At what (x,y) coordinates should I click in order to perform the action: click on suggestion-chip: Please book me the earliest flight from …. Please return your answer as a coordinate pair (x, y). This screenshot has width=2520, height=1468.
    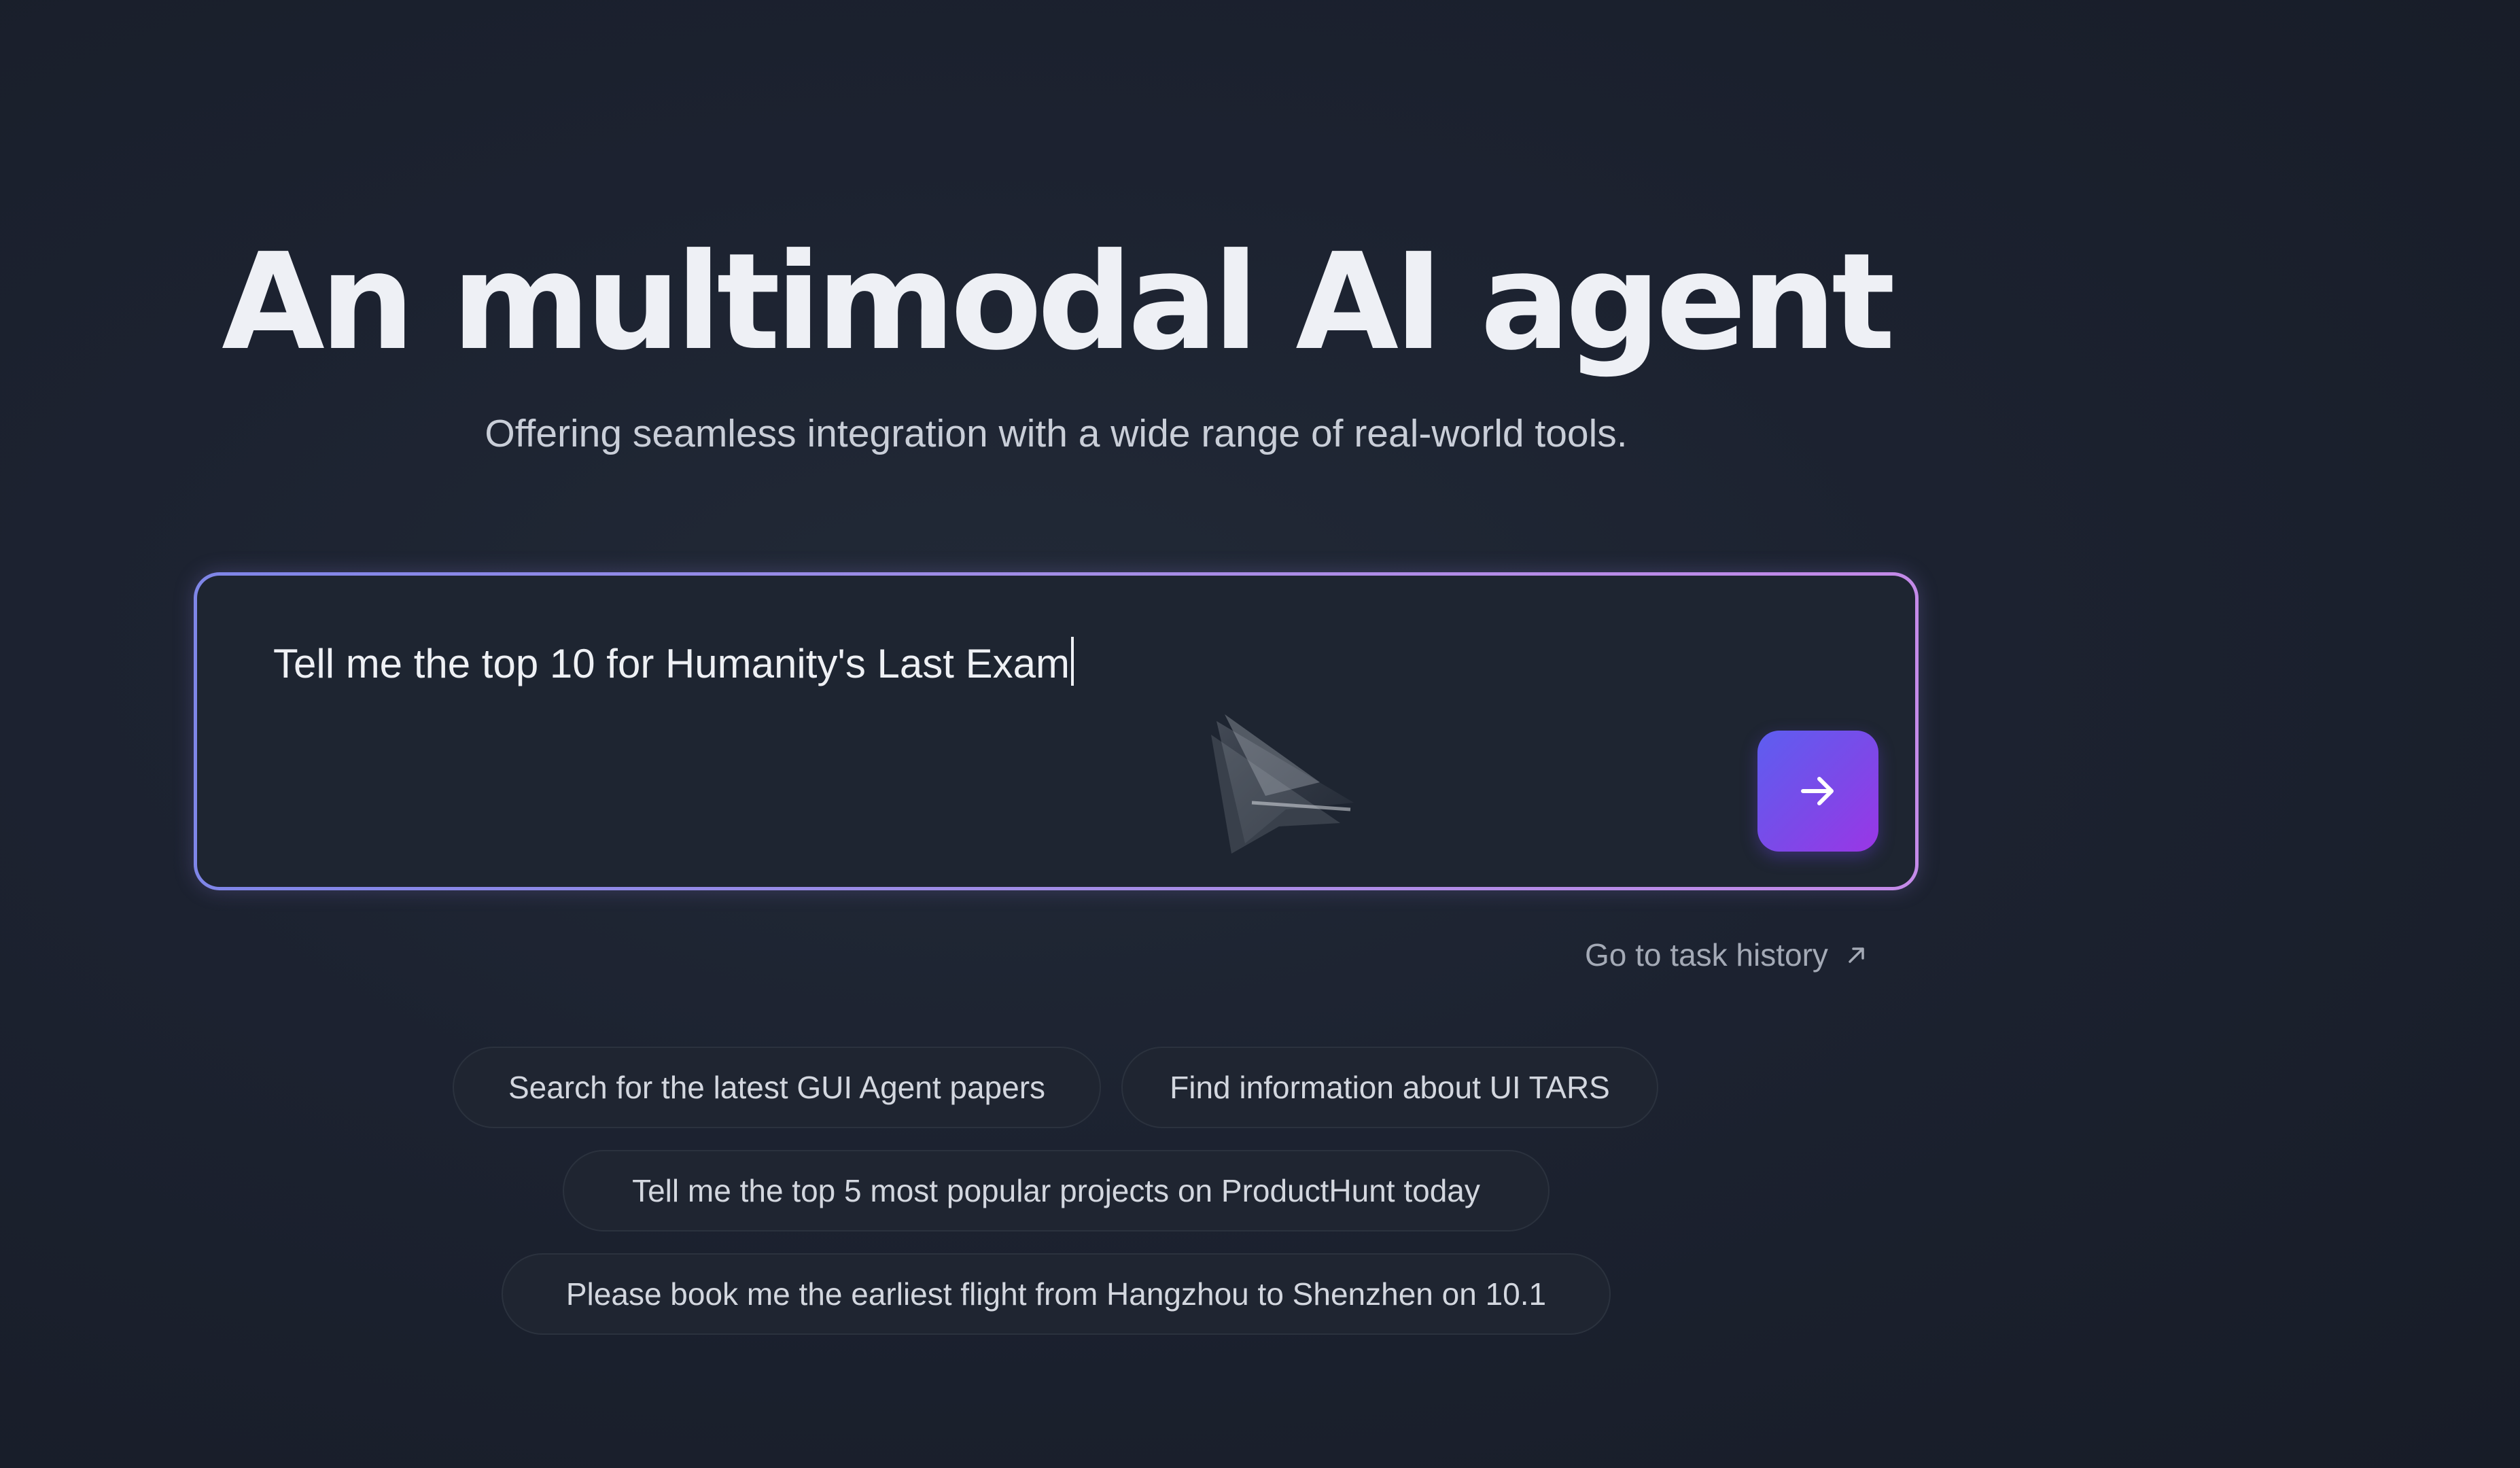
    Looking at the image, I should click on (1057, 1294).